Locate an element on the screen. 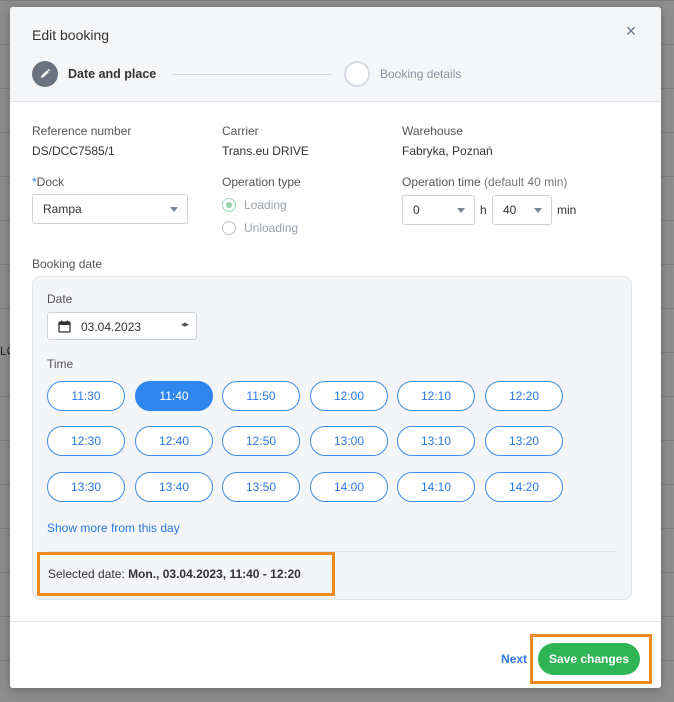  dock-label: *Dock is located at coordinates (48, 182).